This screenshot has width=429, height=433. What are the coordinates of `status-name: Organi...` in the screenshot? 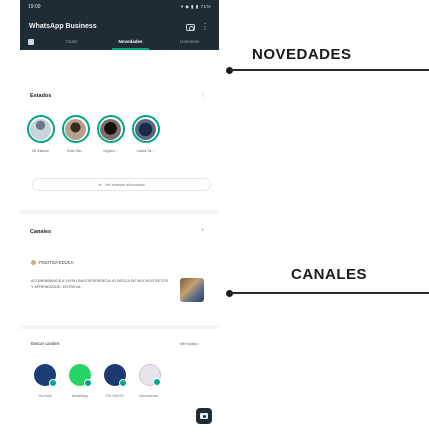 It's located at (110, 151).